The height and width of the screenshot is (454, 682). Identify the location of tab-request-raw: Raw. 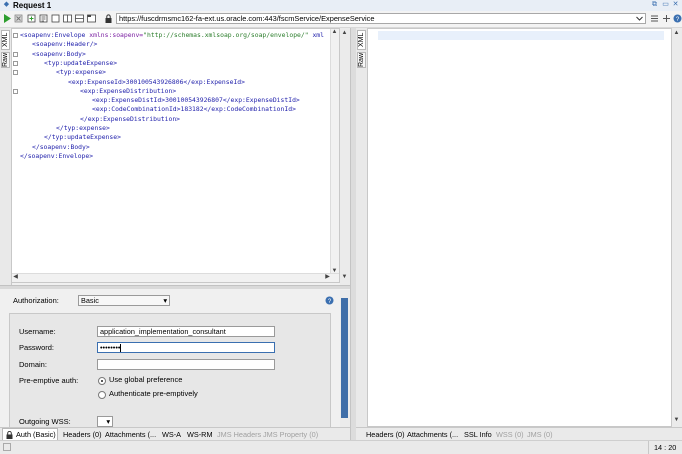
(5, 60).